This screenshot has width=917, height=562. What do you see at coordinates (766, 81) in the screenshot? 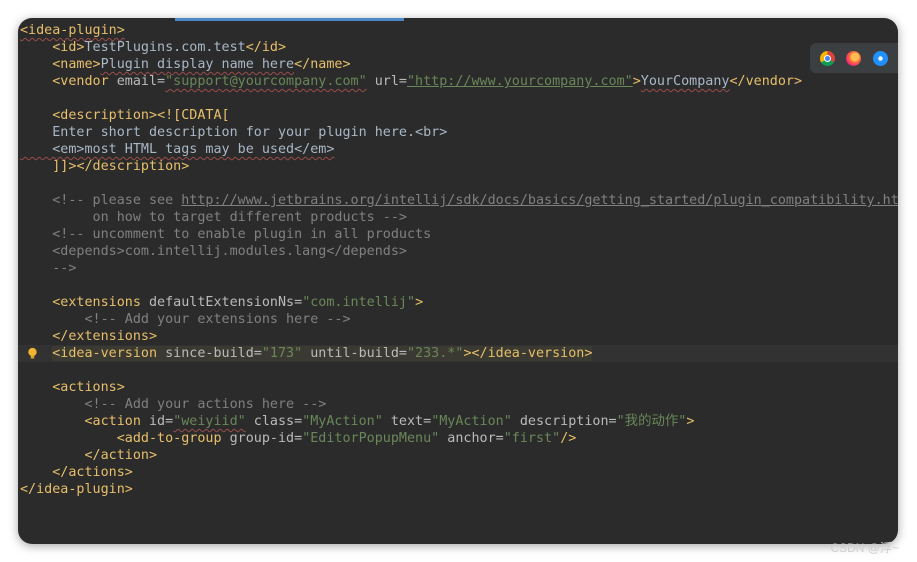
I see `code-token: </vendor>` at bounding box center [766, 81].